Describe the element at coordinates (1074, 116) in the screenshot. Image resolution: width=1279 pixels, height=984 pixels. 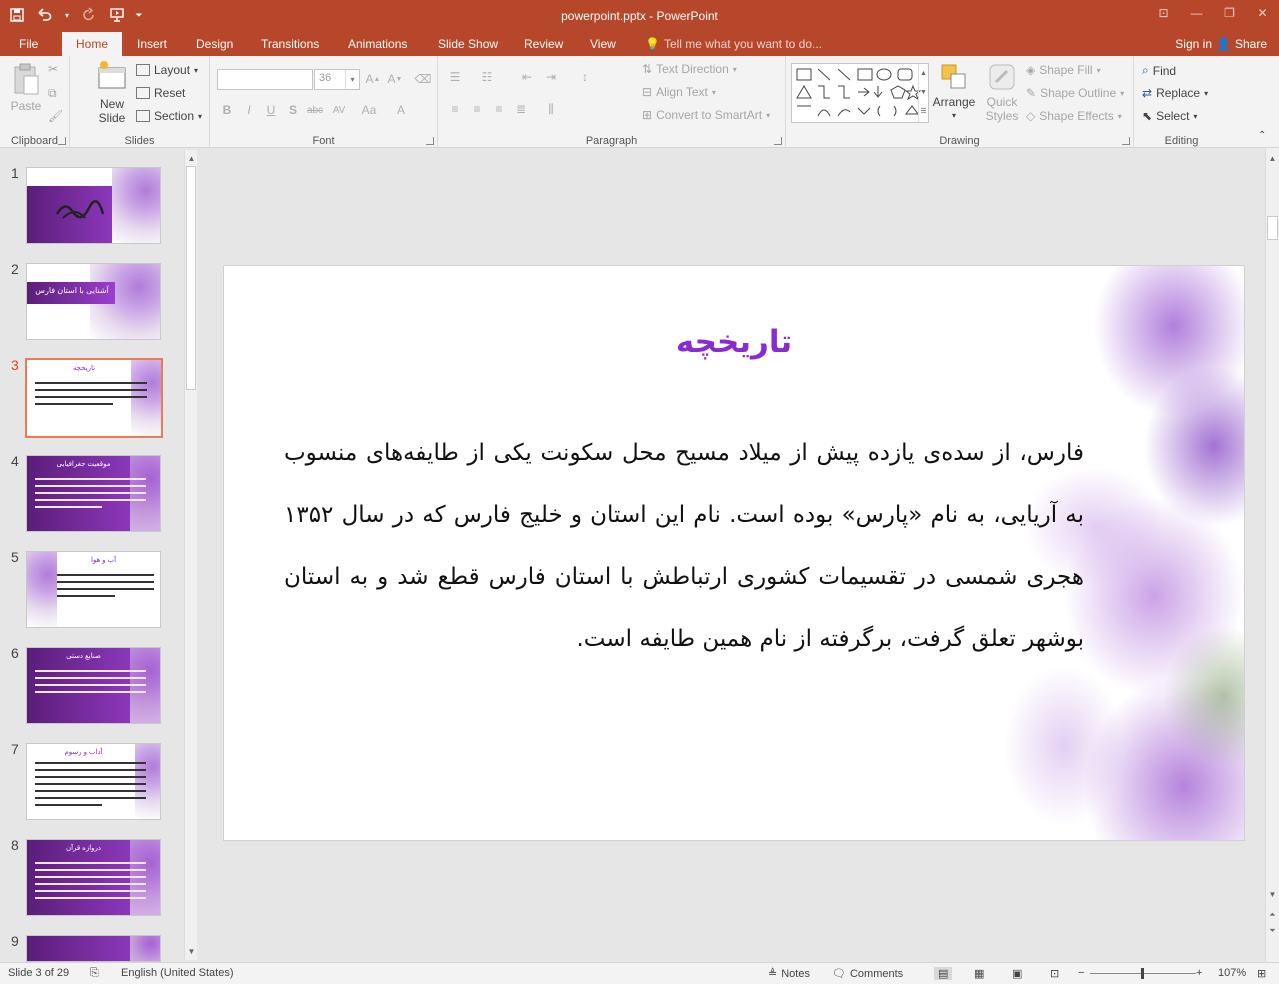
I see `shape-effects-button: ◇ Shape Effects ▾` at that location.